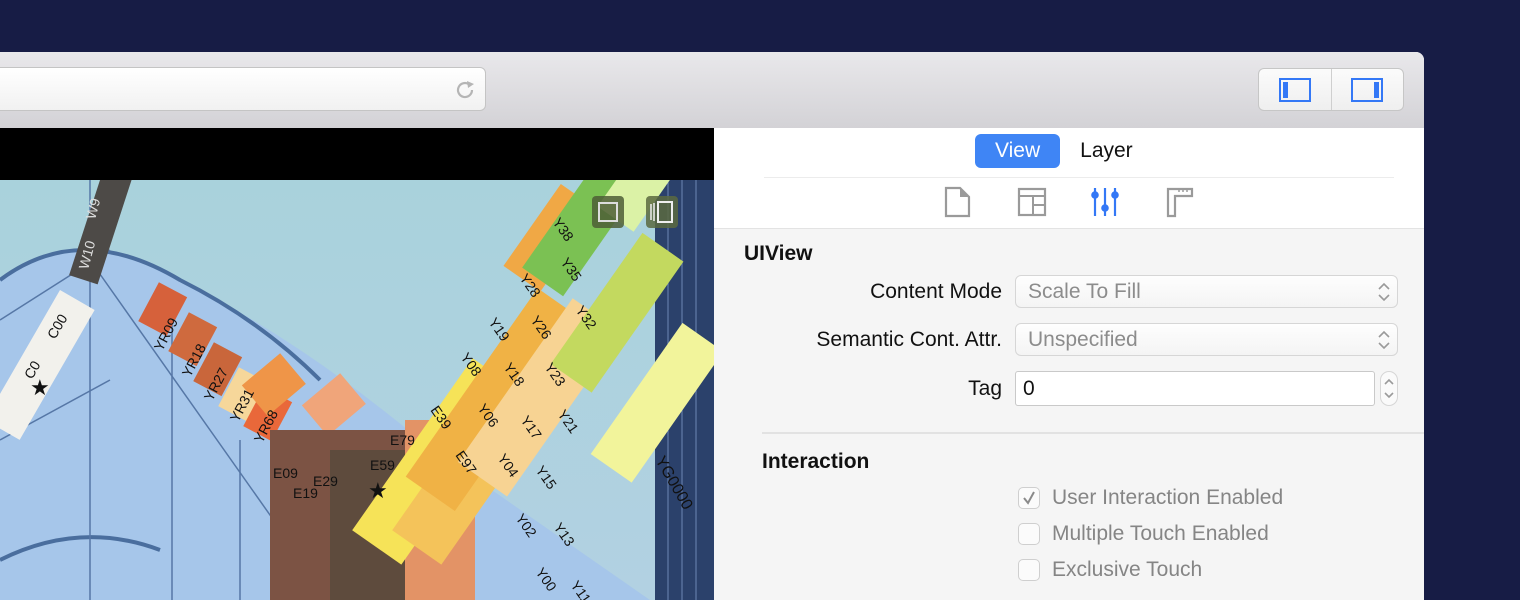 The image size is (1520, 600). I want to click on toolbar, so click(712, 90).